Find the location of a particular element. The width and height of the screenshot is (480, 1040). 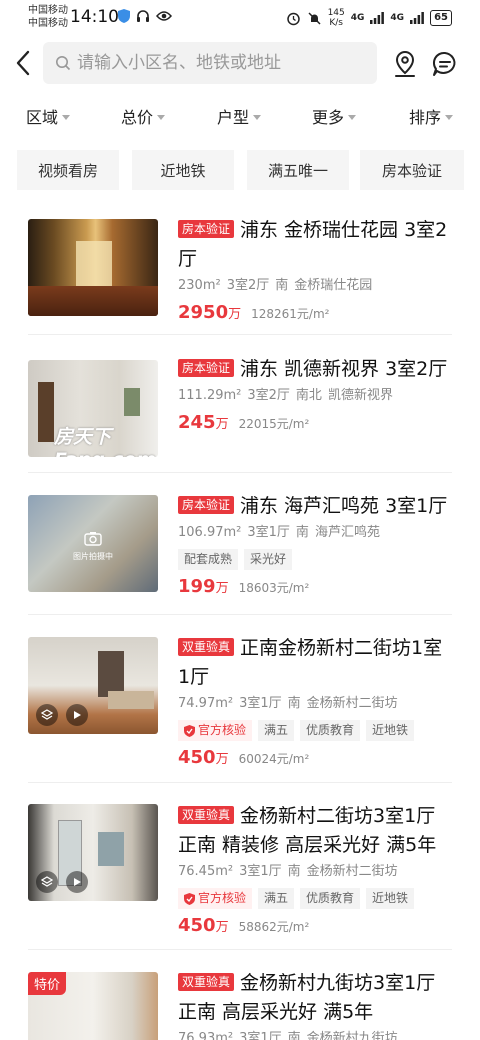

message-icon is located at coordinates (445, 64).